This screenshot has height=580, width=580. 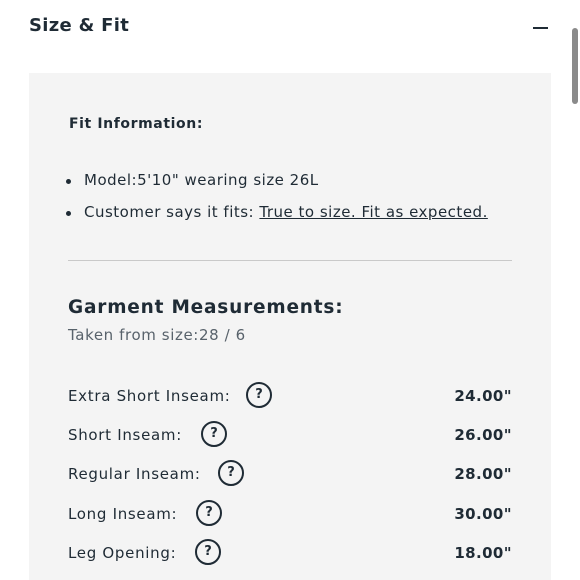 What do you see at coordinates (290, 553) in the screenshot?
I see `measurement-row-leg-opening: Leg Opening: ? 18.00"` at bounding box center [290, 553].